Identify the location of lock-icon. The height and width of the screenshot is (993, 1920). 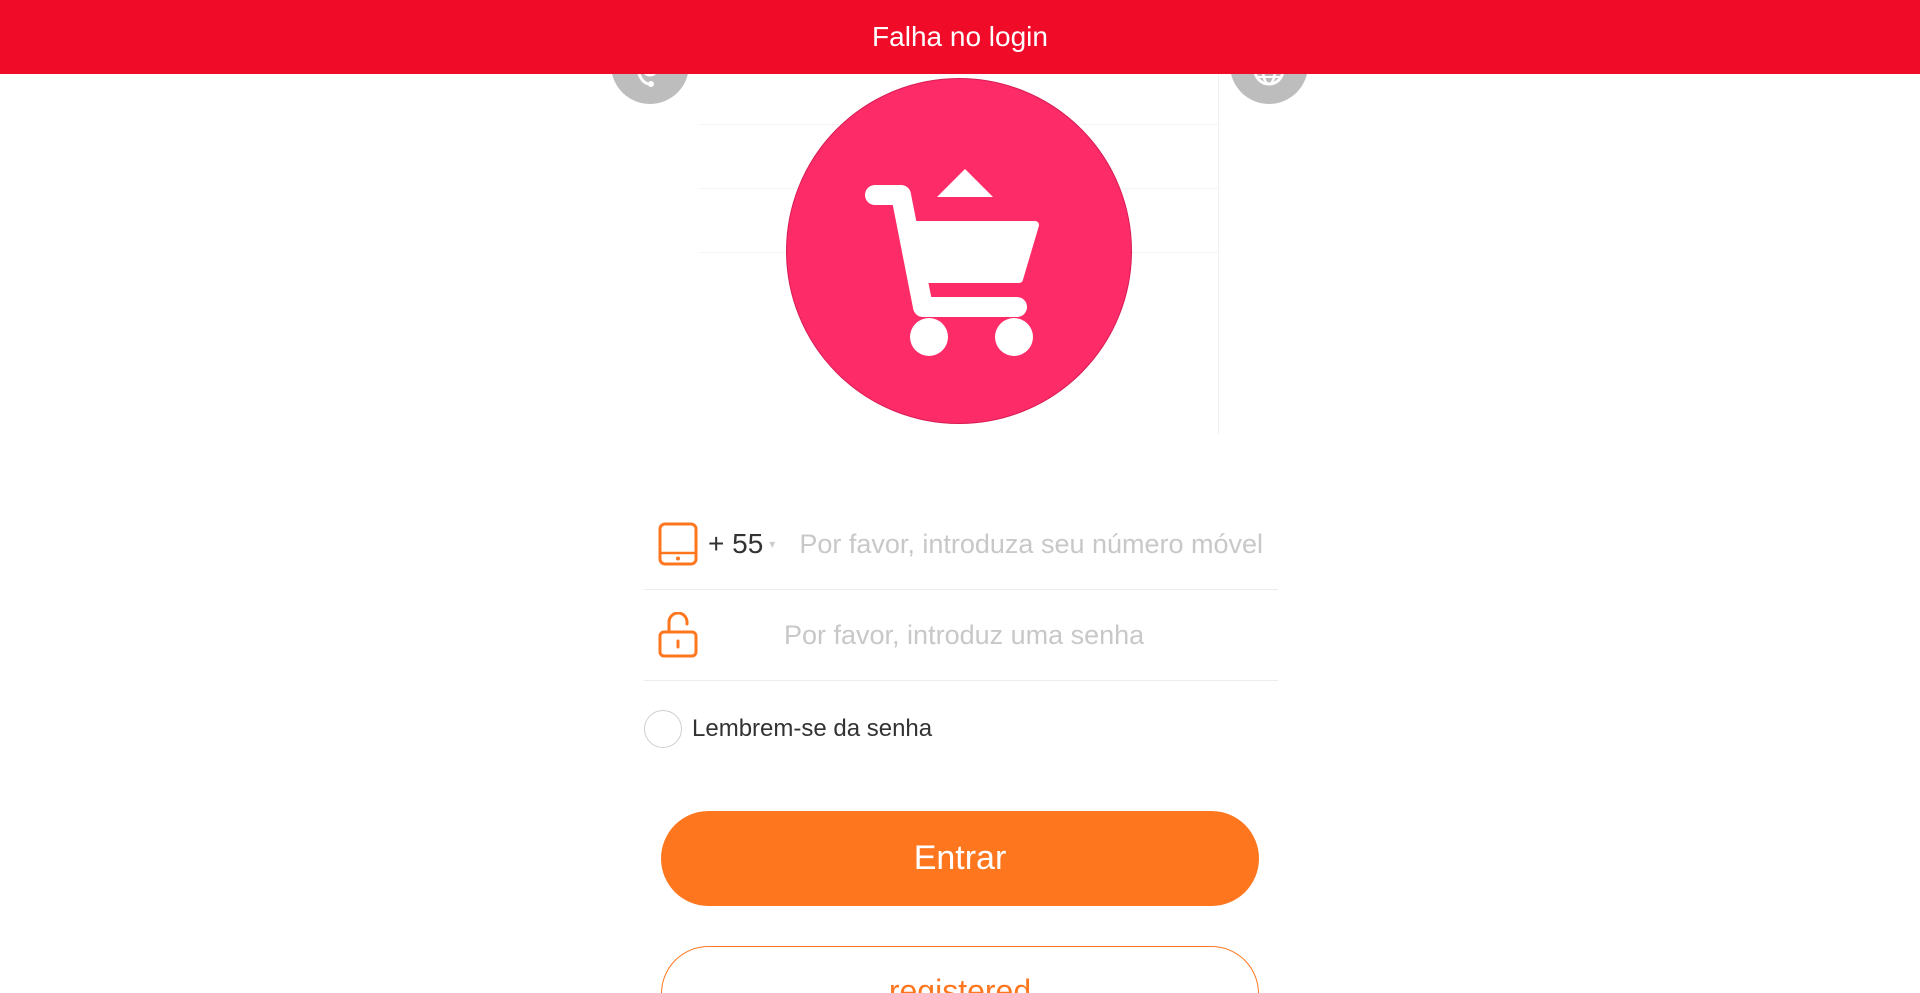
(678, 635).